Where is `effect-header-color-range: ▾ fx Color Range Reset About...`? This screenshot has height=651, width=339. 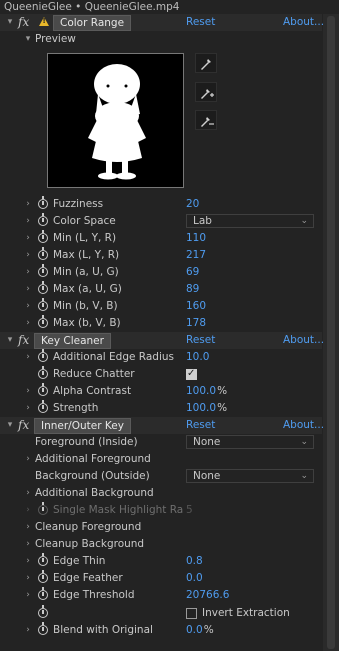 effect-header-color-range: ▾ fx Color Range Reset About... is located at coordinates (162, 22).